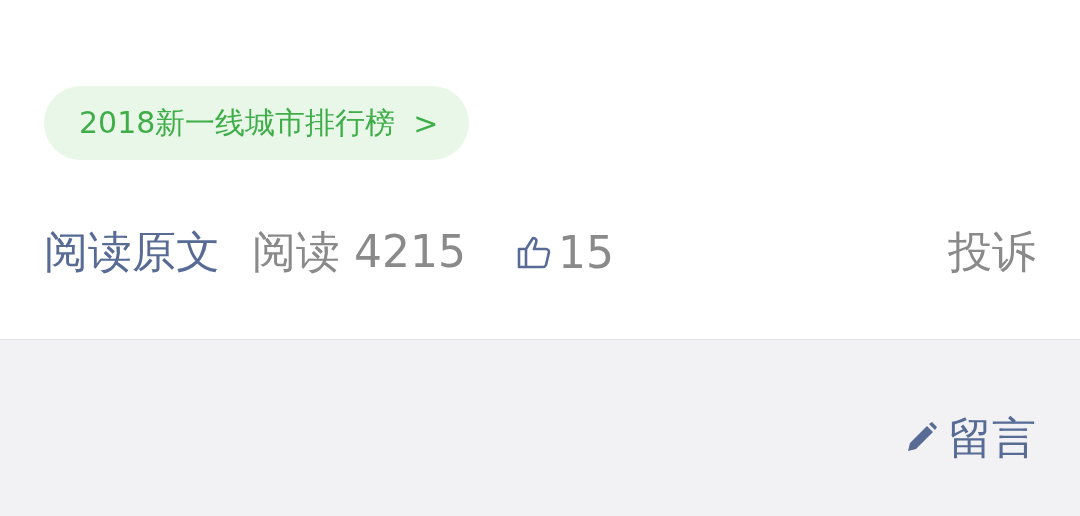 This screenshot has height=516, width=1080. Describe the element at coordinates (992, 252) in the screenshot. I see `report-link: 投诉` at that location.